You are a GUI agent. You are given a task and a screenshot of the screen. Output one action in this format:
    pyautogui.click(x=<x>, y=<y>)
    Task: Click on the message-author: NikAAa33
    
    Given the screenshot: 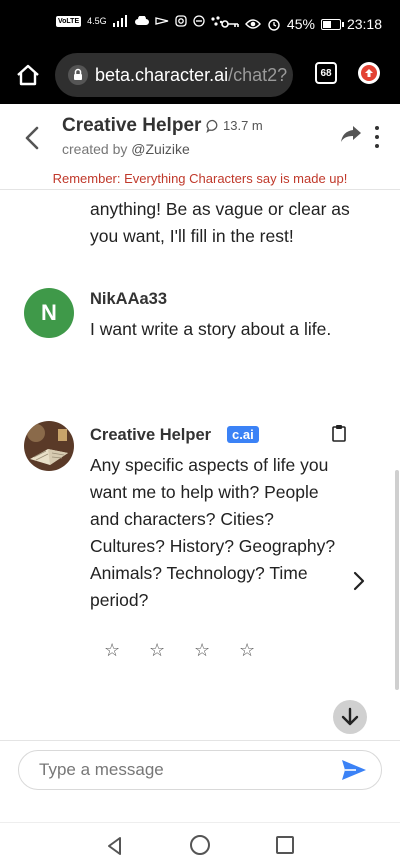 What is the action you would take?
    pyautogui.click(x=129, y=299)
    